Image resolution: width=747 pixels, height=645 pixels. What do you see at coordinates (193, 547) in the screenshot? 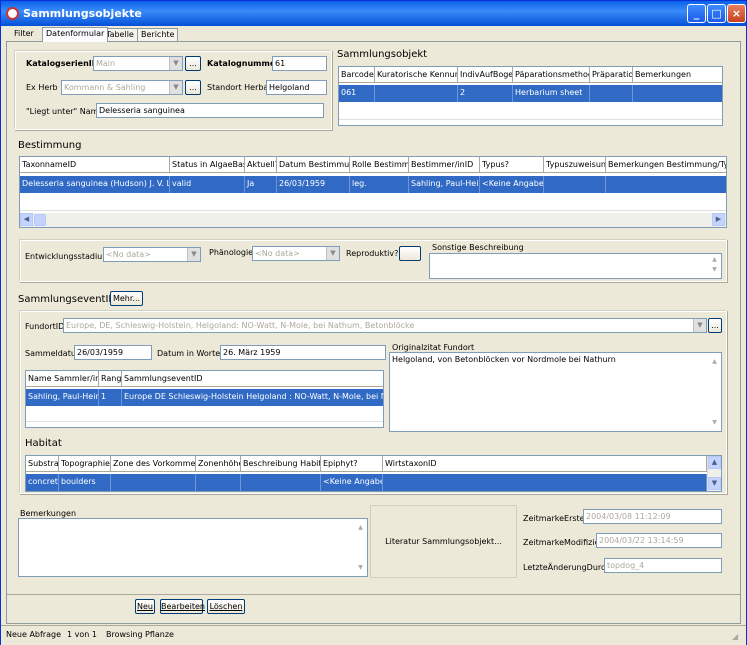
I see `bemerkungen-field: ▲ ▼` at bounding box center [193, 547].